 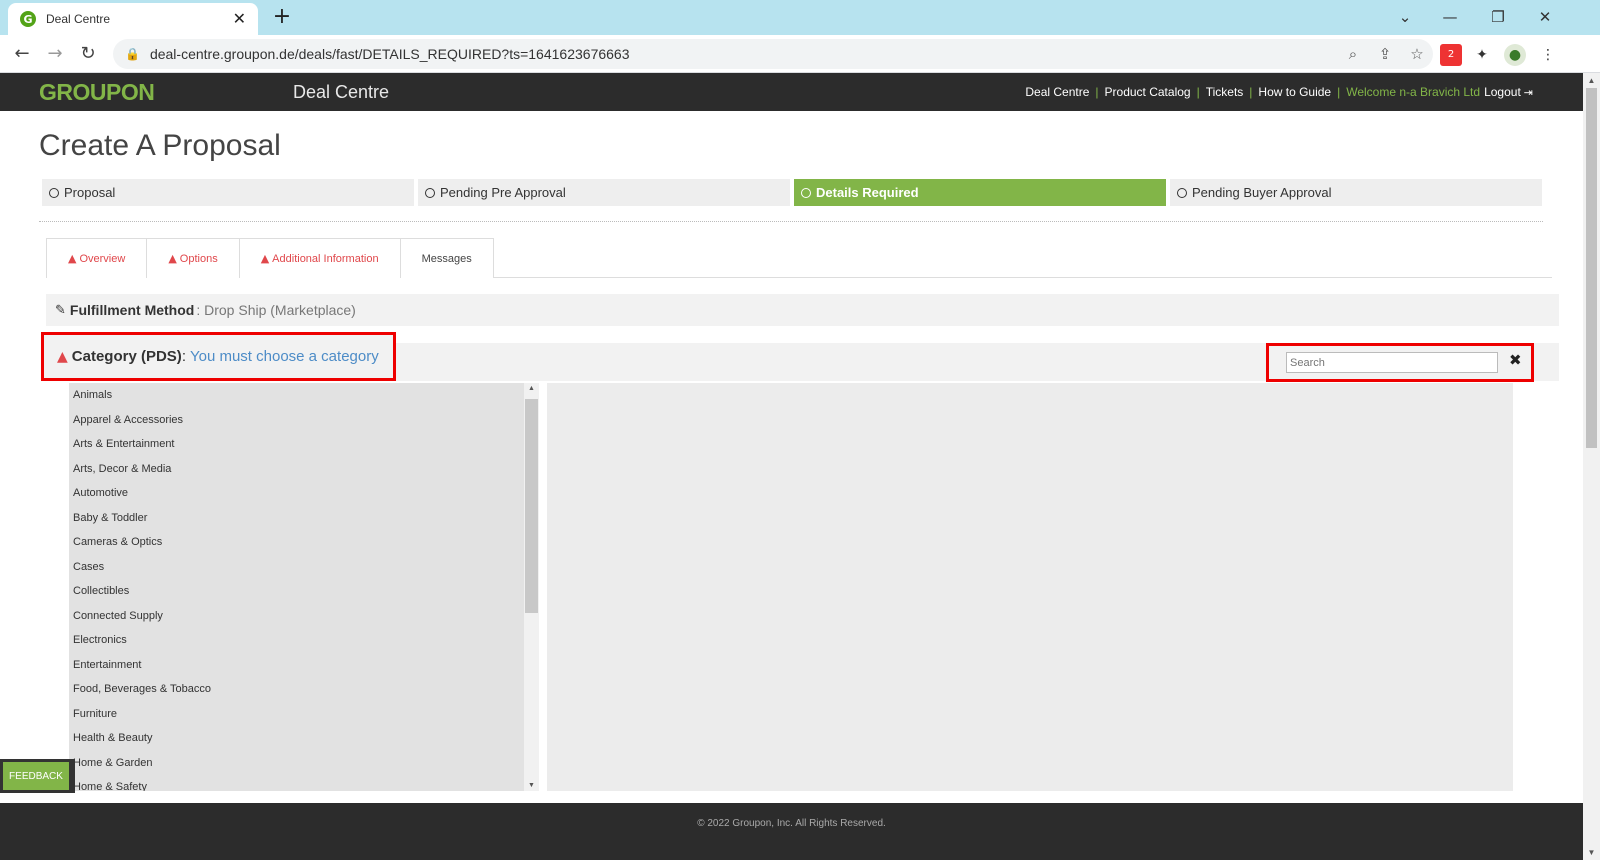 What do you see at coordinates (304, 763) in the screenshot?
I see `category-item: Home & Garden` at bounding box center [304, 763].